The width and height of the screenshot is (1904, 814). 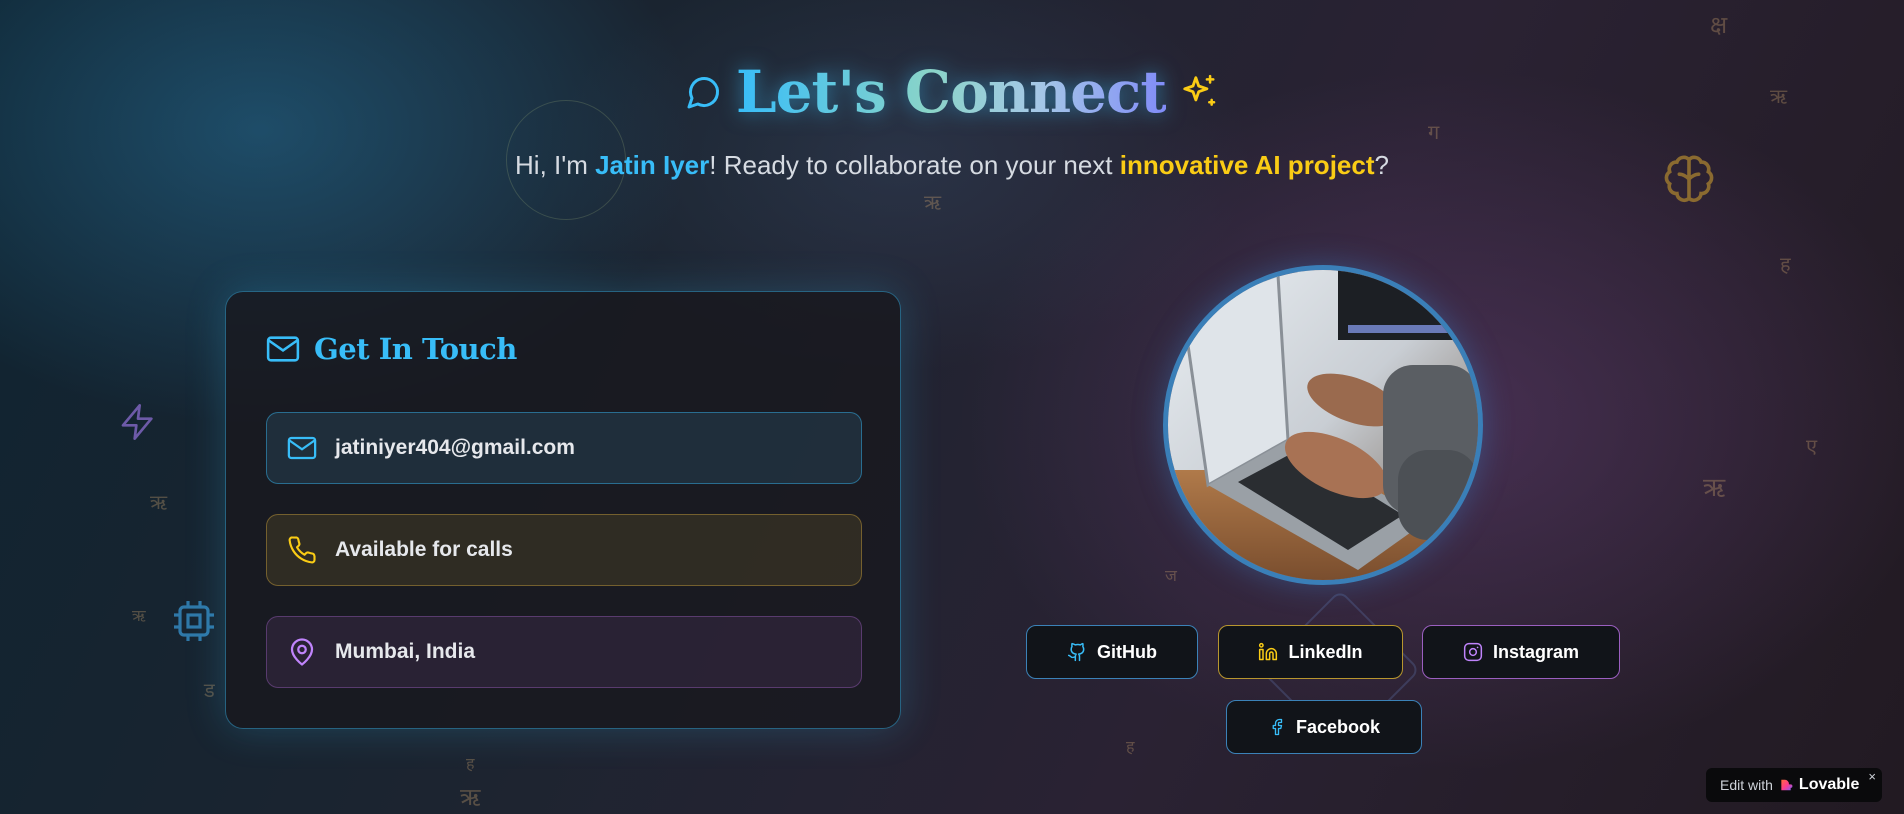 What do you see at coordinates (1076, 652) in the screenshot?
I see `github-icon` at bounding box center [1076, 652].